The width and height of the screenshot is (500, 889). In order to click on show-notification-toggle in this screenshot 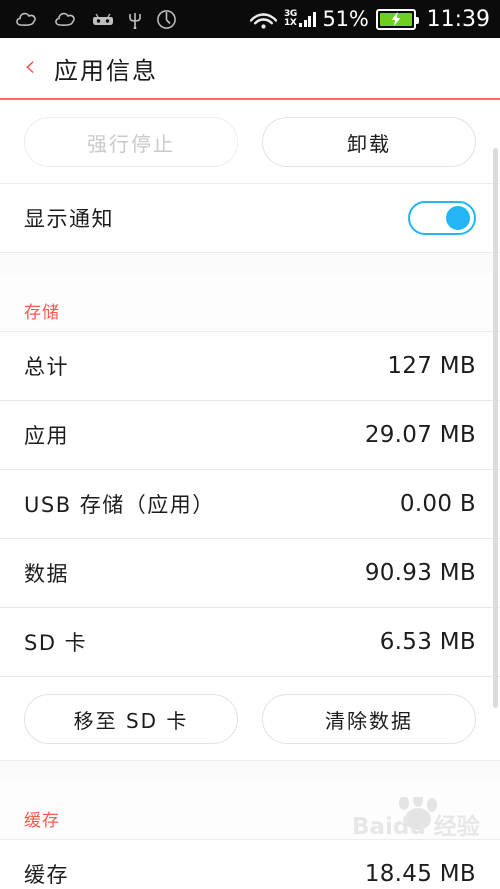, I will do `click(442, 218)`.